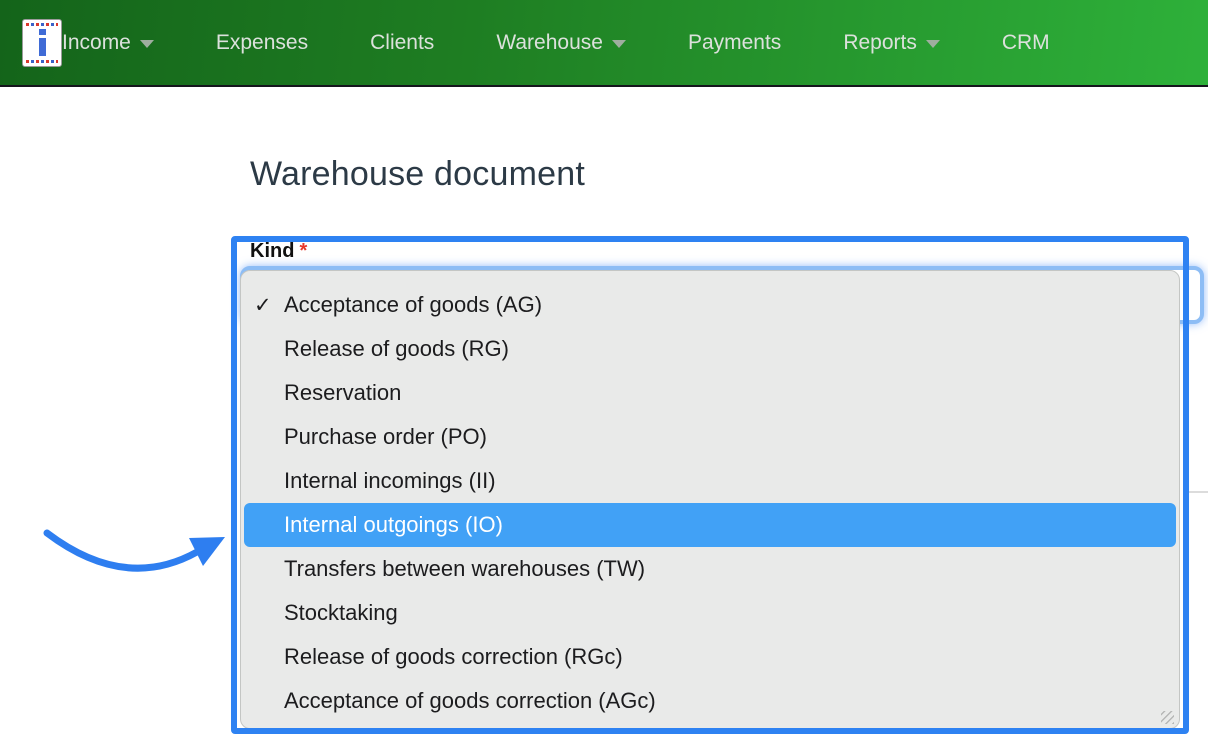 This screenshot has height=754, width=1208. Describe the element at coordinates (470, 700) in the screenshot. I see `dropdown-option-label: Acceptance of goods correction (AGc)` at that location.